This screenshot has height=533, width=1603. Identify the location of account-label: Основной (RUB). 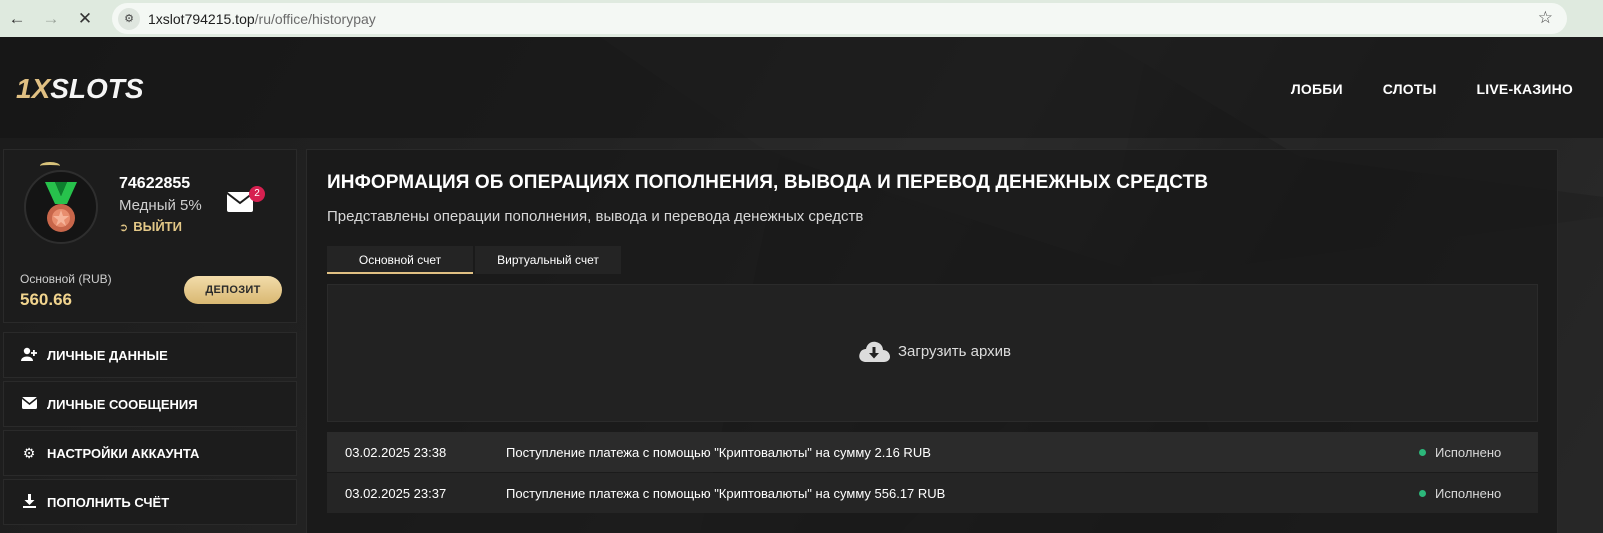
(66, 279).